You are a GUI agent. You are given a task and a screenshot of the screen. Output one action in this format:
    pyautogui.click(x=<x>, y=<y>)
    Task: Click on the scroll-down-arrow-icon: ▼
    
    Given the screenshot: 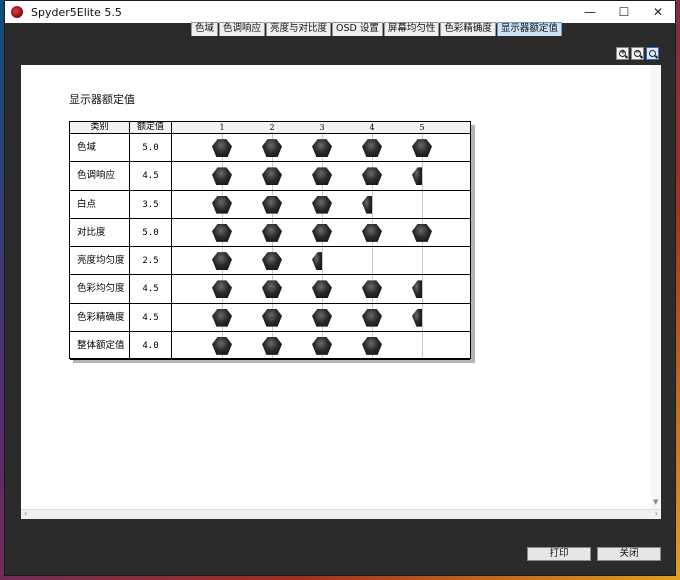 What is the action you would take?
    pyautogui.click(x=655, y=502)
    